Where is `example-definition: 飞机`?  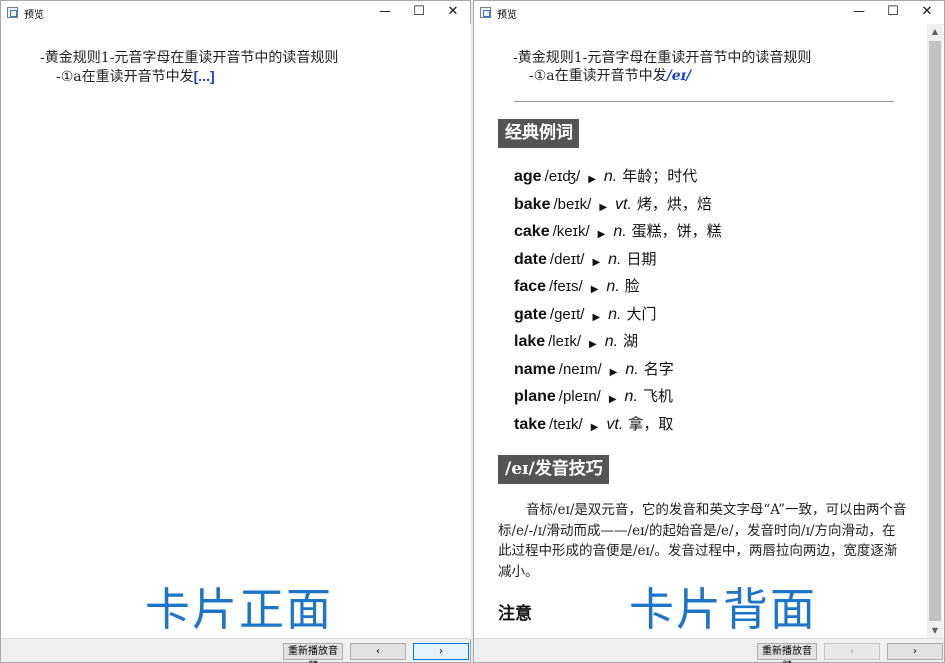 example-definition: 飞机 is located at coordinates (657, 396).